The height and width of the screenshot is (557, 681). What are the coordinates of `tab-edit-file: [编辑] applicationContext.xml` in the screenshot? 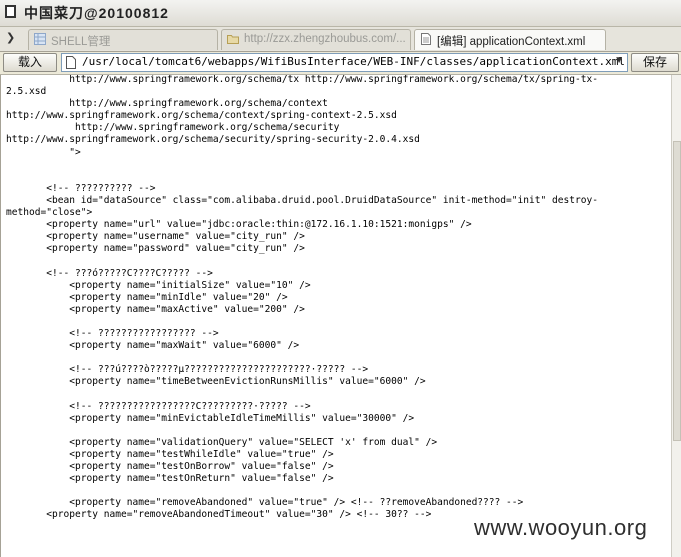 It's located at (510, 39).